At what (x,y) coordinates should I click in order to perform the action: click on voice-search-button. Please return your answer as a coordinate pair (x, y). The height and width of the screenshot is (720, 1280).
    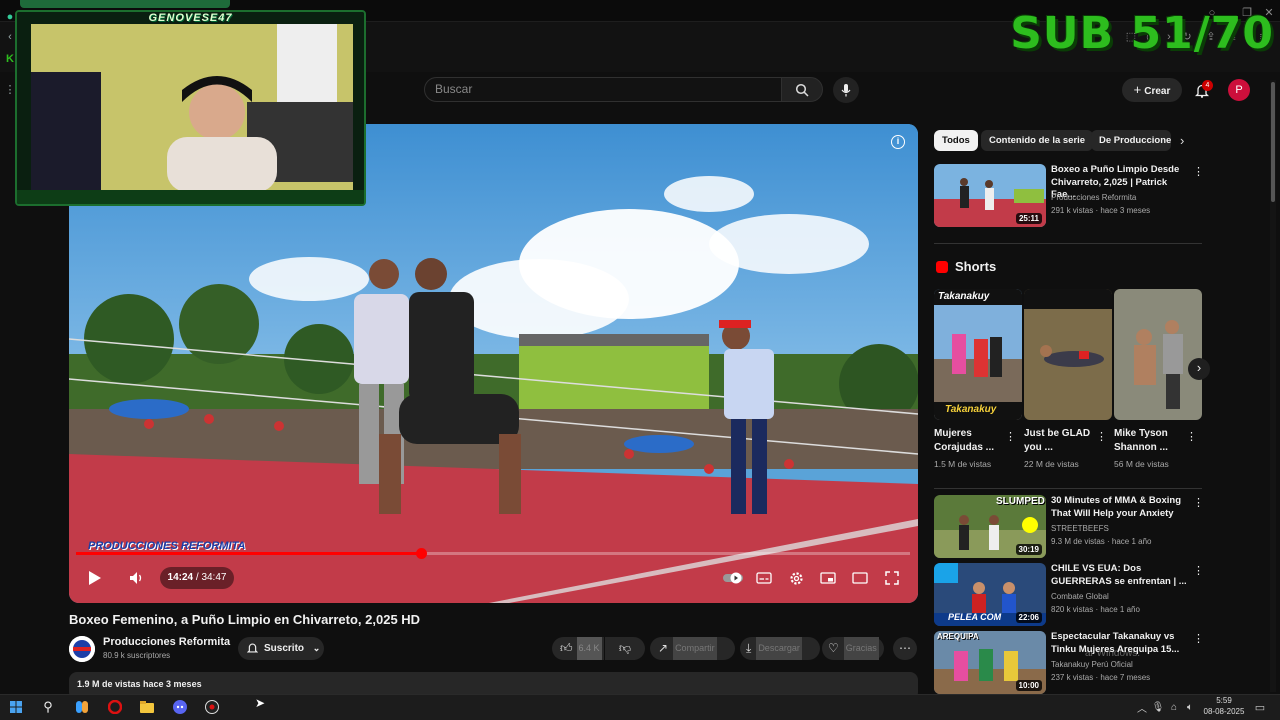
    Looking at the image, I should click on (846, 90).